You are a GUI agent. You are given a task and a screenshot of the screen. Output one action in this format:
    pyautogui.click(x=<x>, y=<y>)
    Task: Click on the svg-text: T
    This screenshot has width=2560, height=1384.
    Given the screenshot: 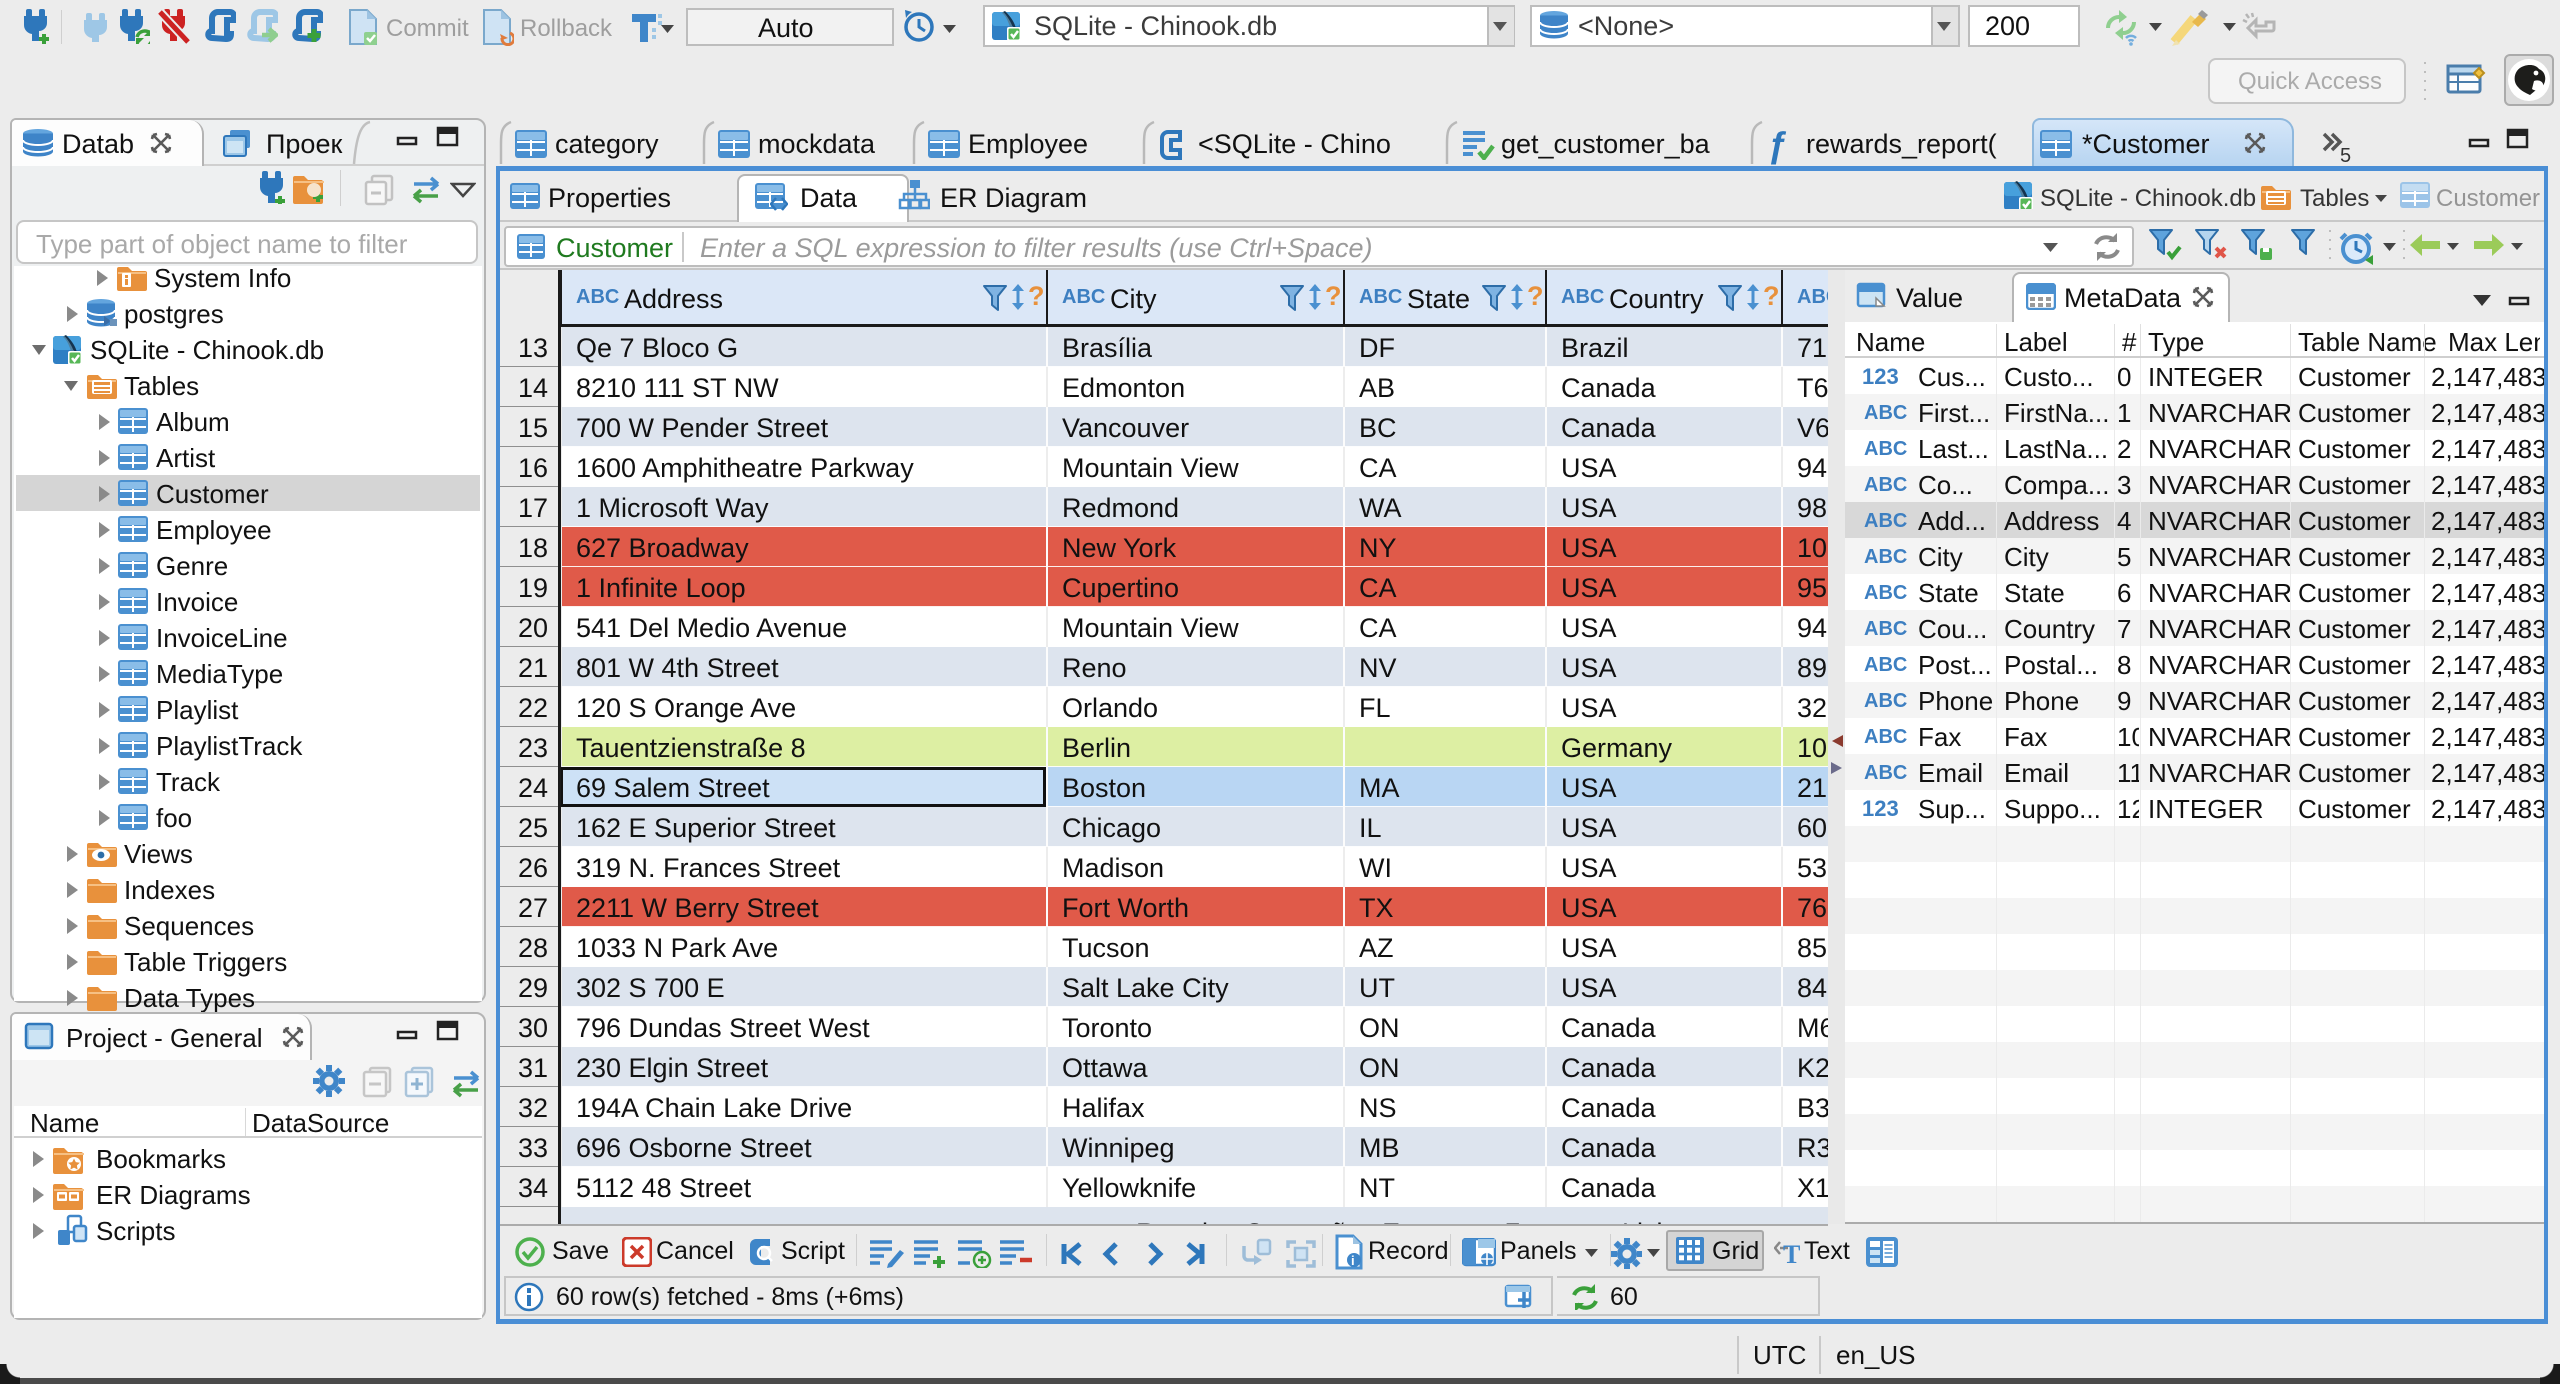 What is the action you would take?
    pyautogui.click(x=1791, y=1253)
    